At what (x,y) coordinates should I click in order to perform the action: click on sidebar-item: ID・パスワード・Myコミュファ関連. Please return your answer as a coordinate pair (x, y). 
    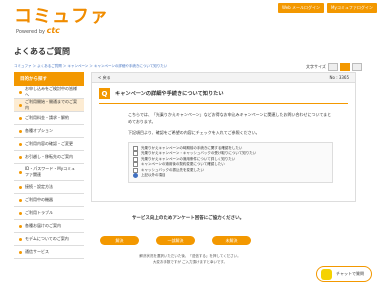
    Looking at the image, I should click on (49, 172).